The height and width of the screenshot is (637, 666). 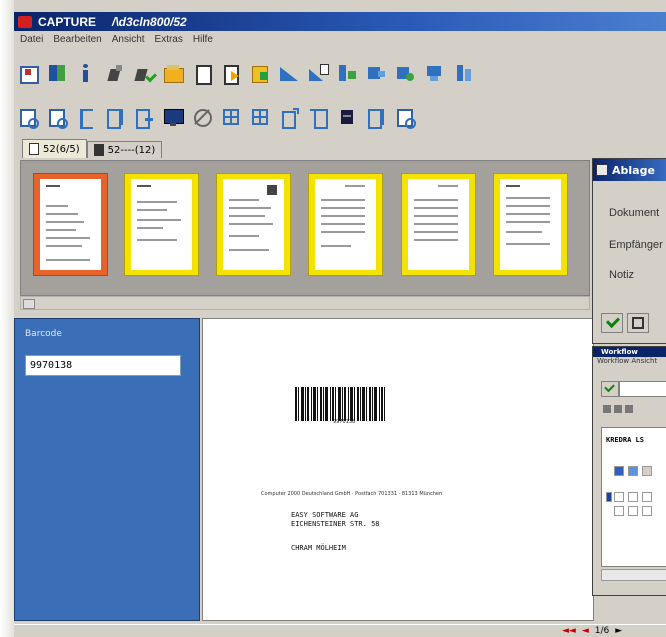 What do you see at coordinates (25, 21) in the screenshot?
I see `app-logo-icon` at bounding box center [25, 21].